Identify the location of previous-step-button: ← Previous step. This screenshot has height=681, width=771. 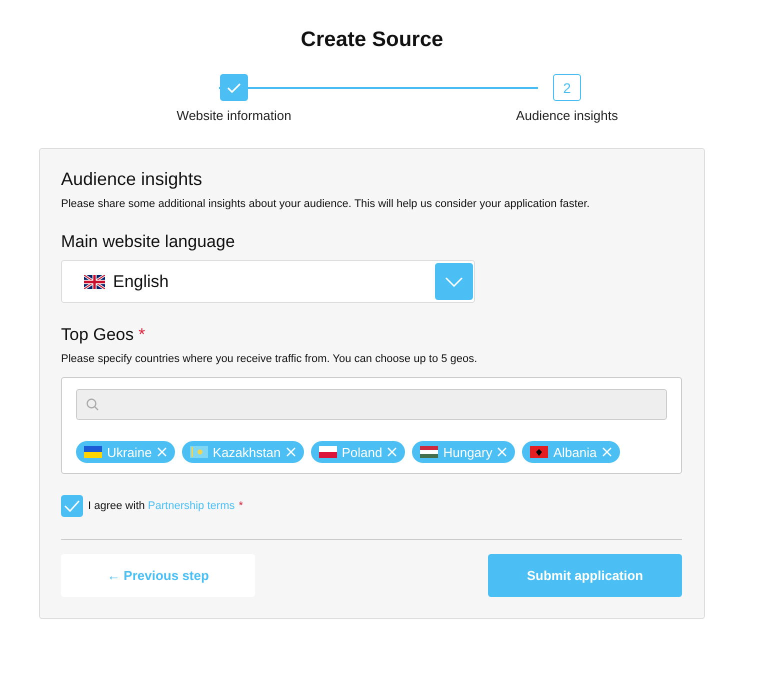
(158, 575).